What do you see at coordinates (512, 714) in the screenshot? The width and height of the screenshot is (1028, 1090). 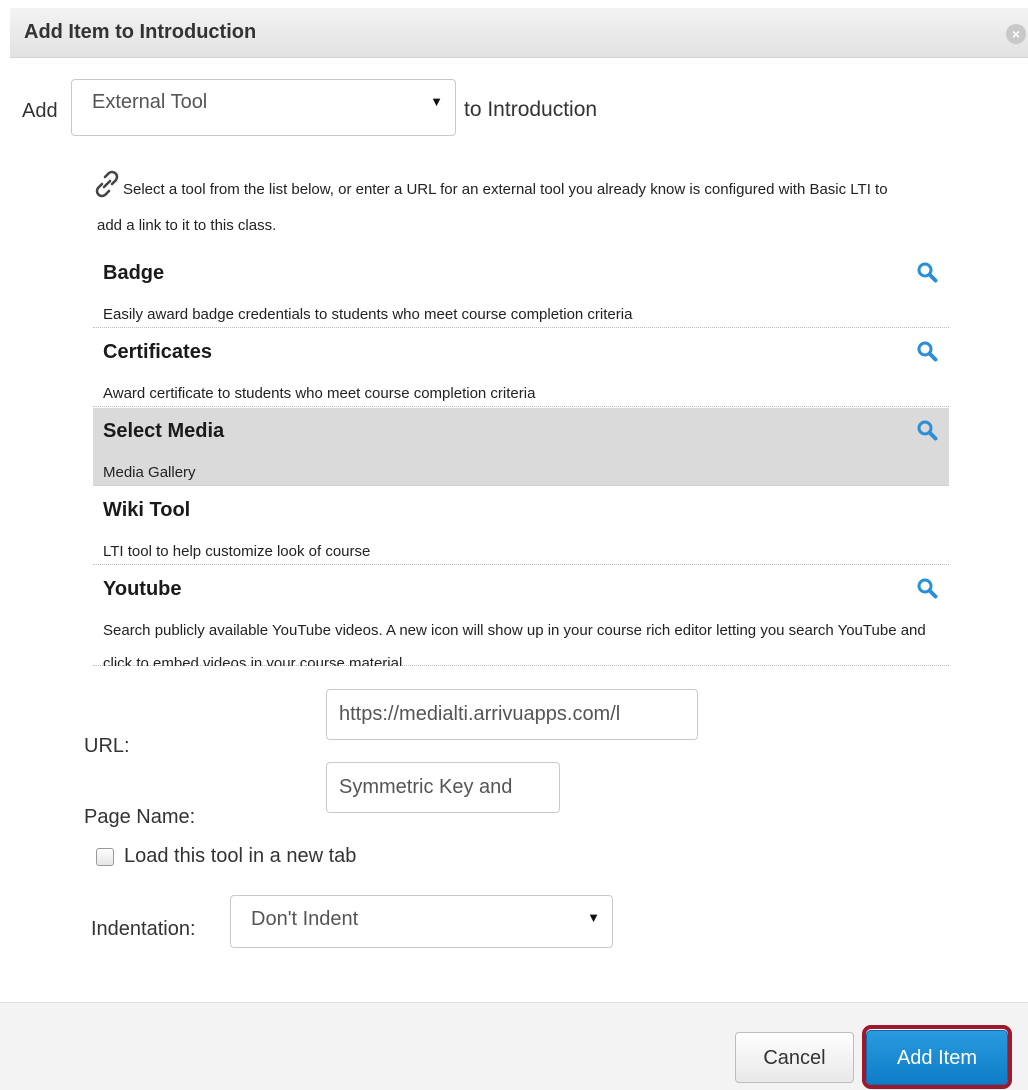 I see `url-input` at bounding box center [512, 714].